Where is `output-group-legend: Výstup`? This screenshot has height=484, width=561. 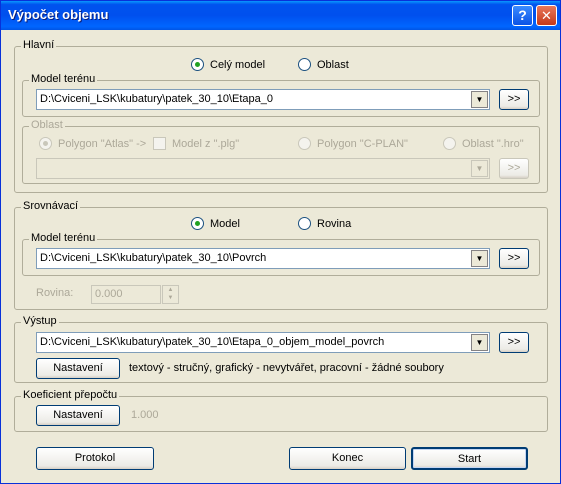 output-group-legend: Výstup is located at coordinates (40, 321).